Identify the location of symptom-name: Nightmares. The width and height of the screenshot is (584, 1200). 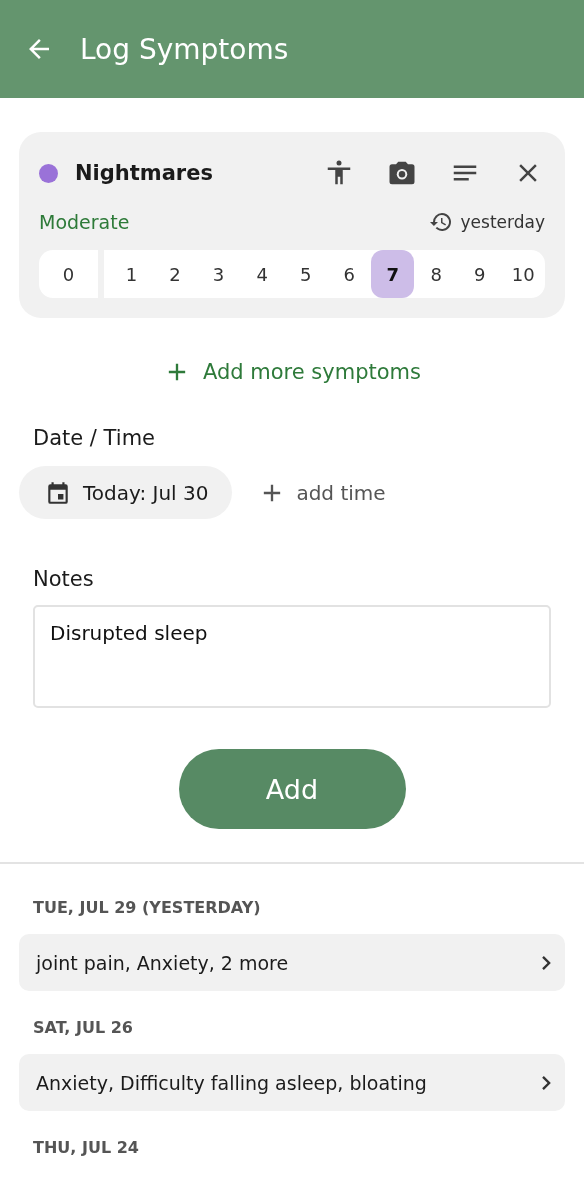
(144, 173).